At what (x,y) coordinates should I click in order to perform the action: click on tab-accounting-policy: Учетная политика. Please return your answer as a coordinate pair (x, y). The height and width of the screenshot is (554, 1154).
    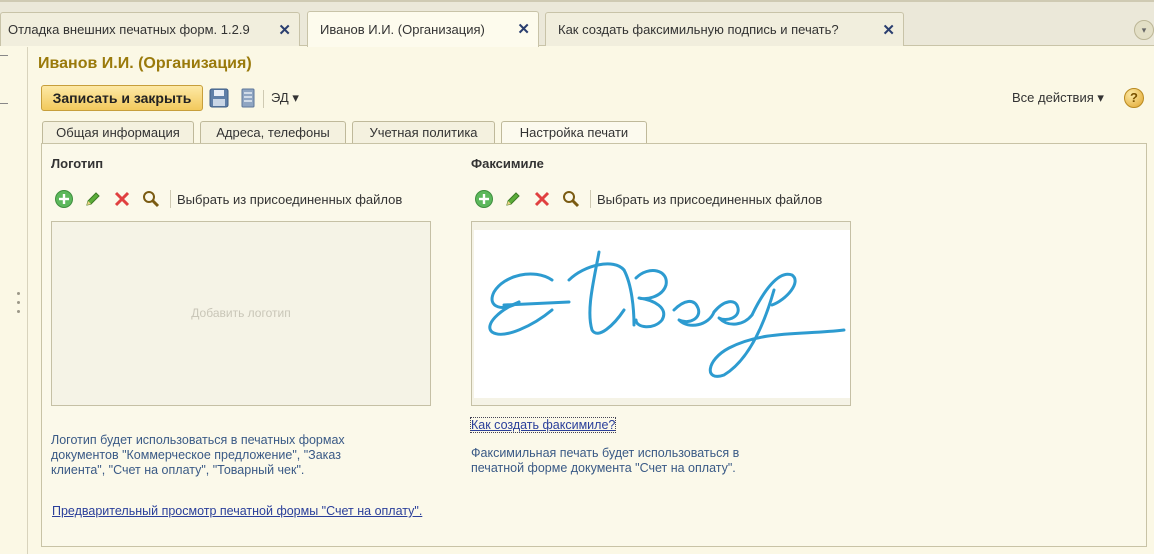
    Looking at the image, I should click on (423, 132).